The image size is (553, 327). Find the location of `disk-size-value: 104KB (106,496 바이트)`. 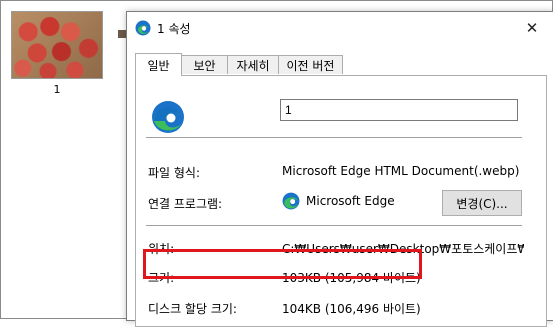

disk-size-value: 104KB (106,496 바이트) is located at coordinates (351, 309).